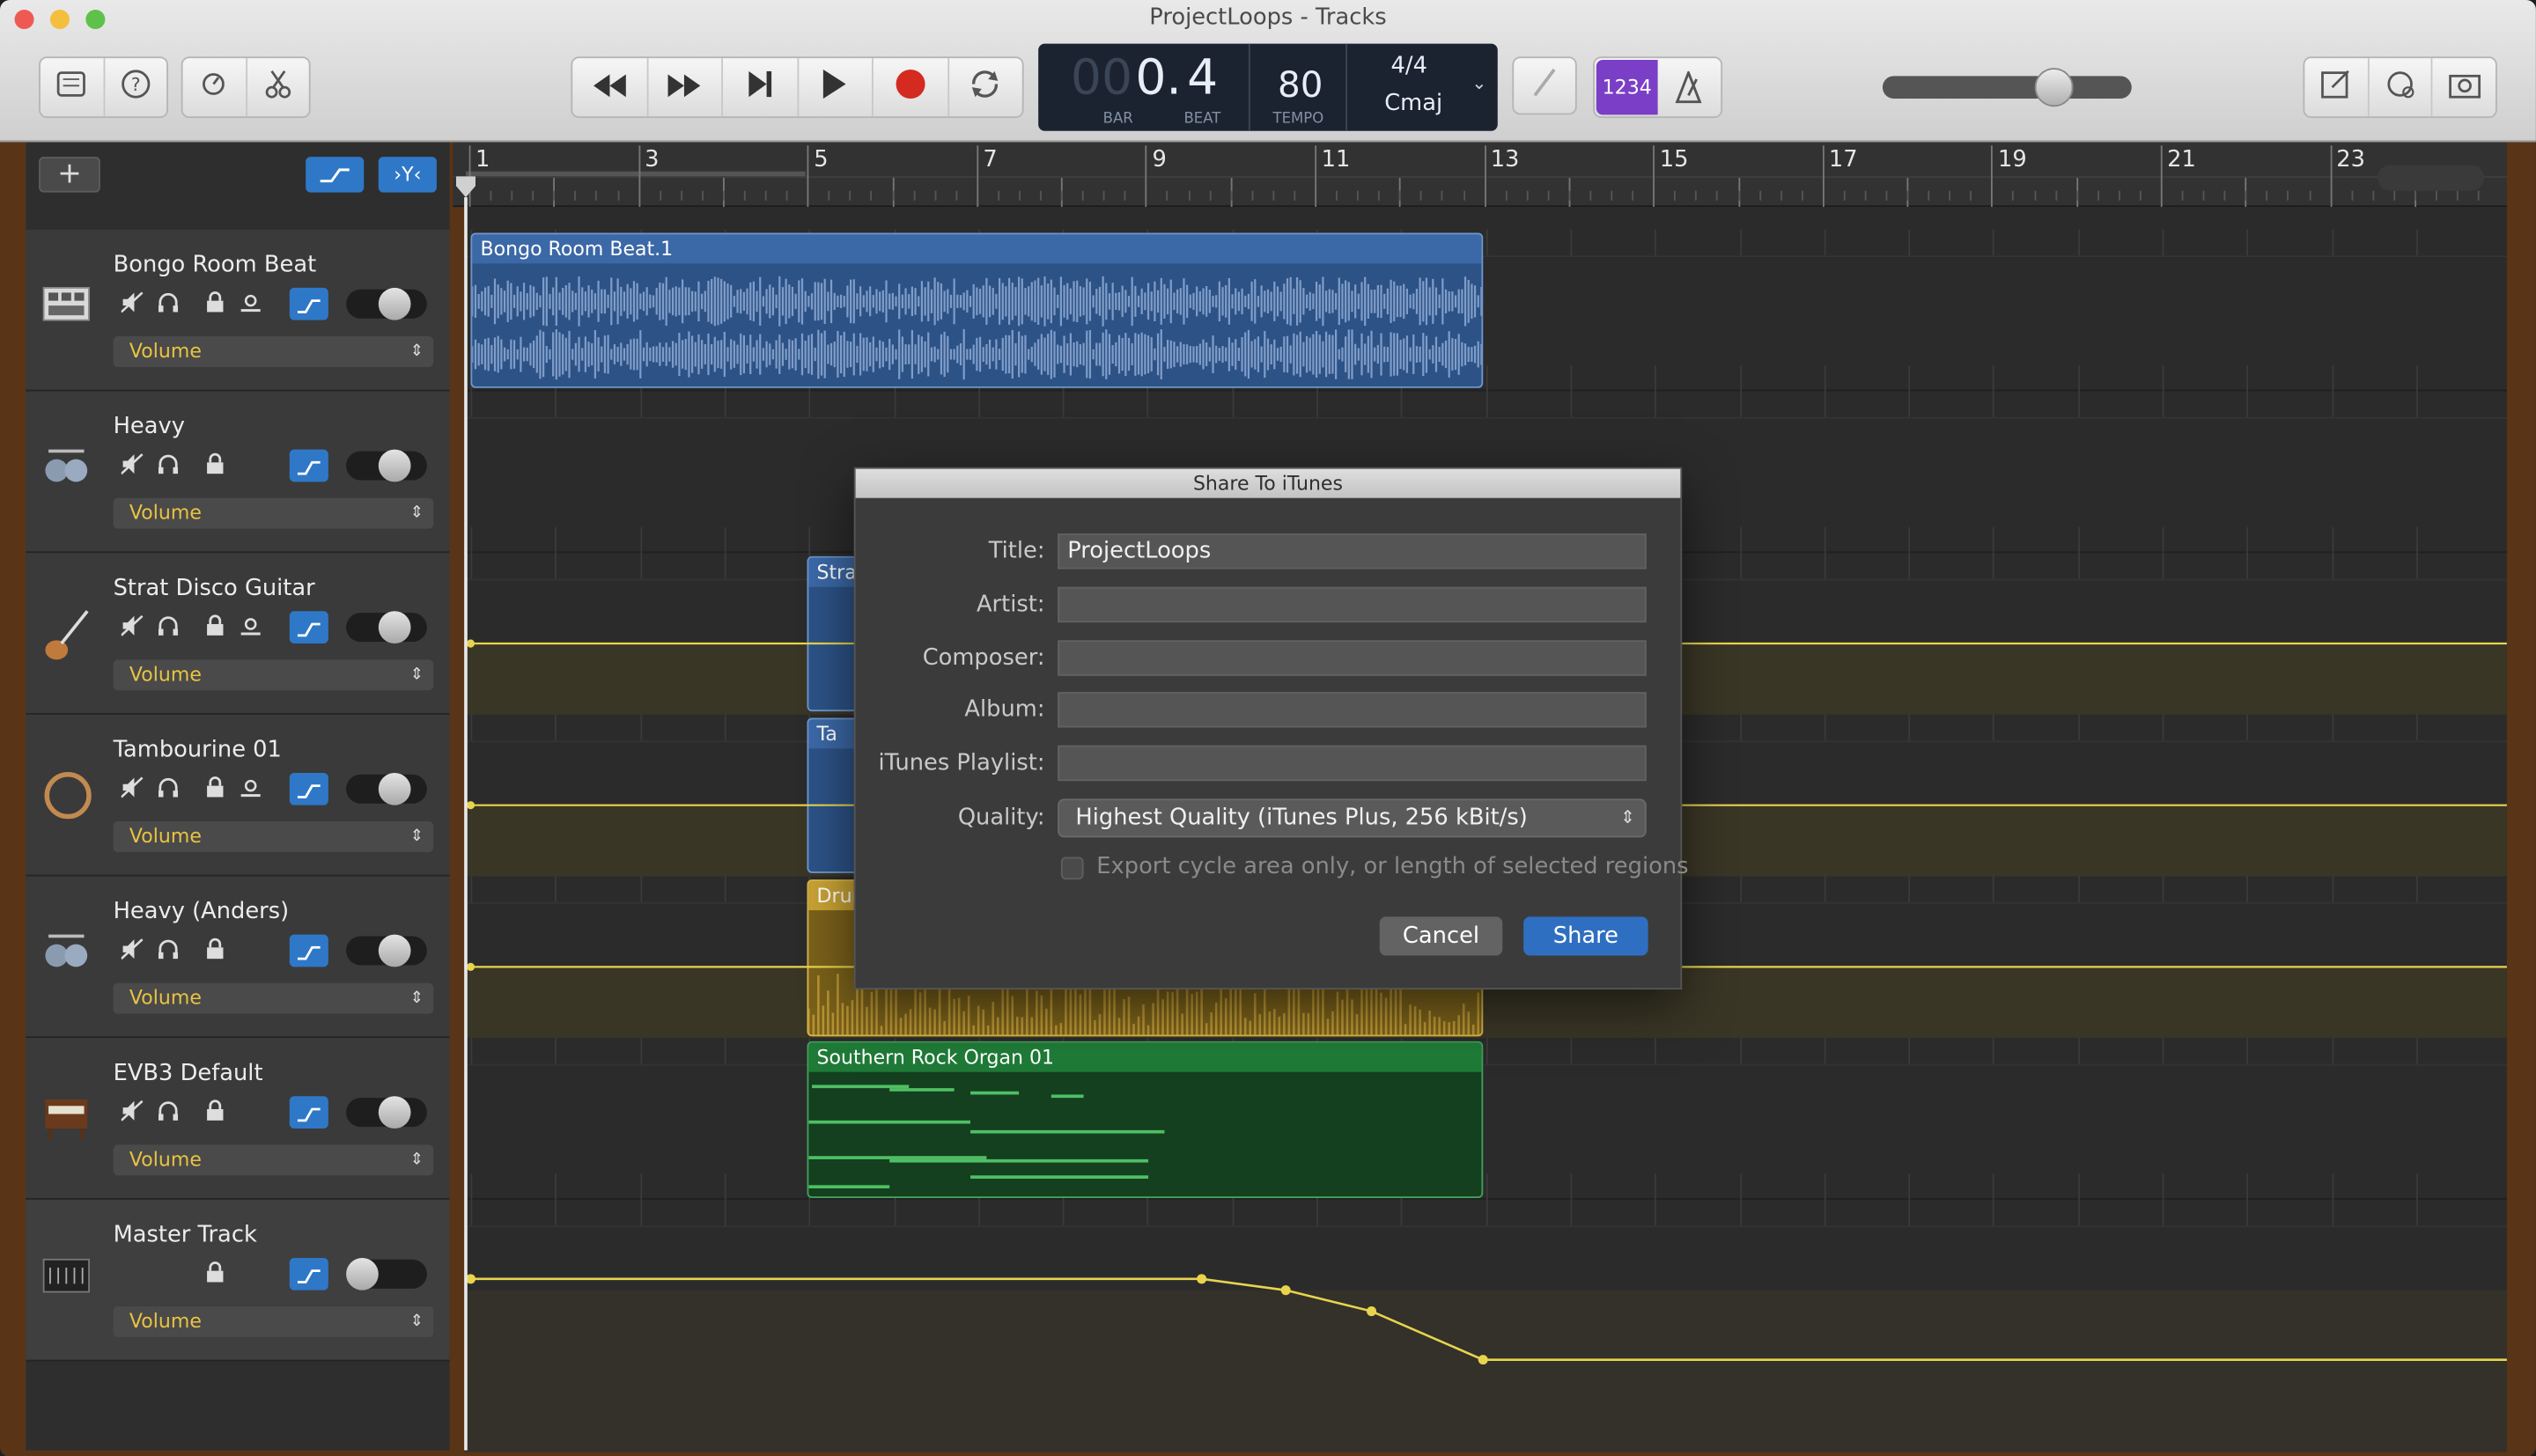 This screenshot has height=1456, width=2536. I want to click on dialog-title: Share To iTunes, so click(1268, 483).